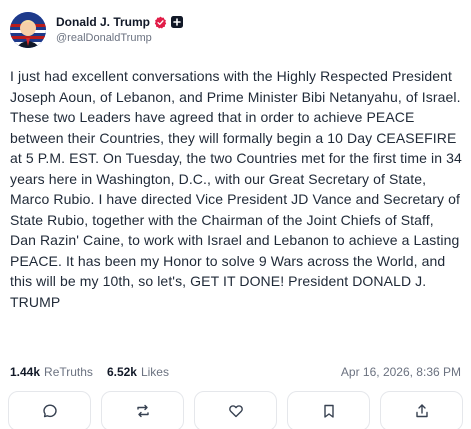 The height and width of the screenshot is (429, 471). Describe the element at coordinates (25, 372) in the screenshot. I see `retruths-count: 1.44k` at that location.